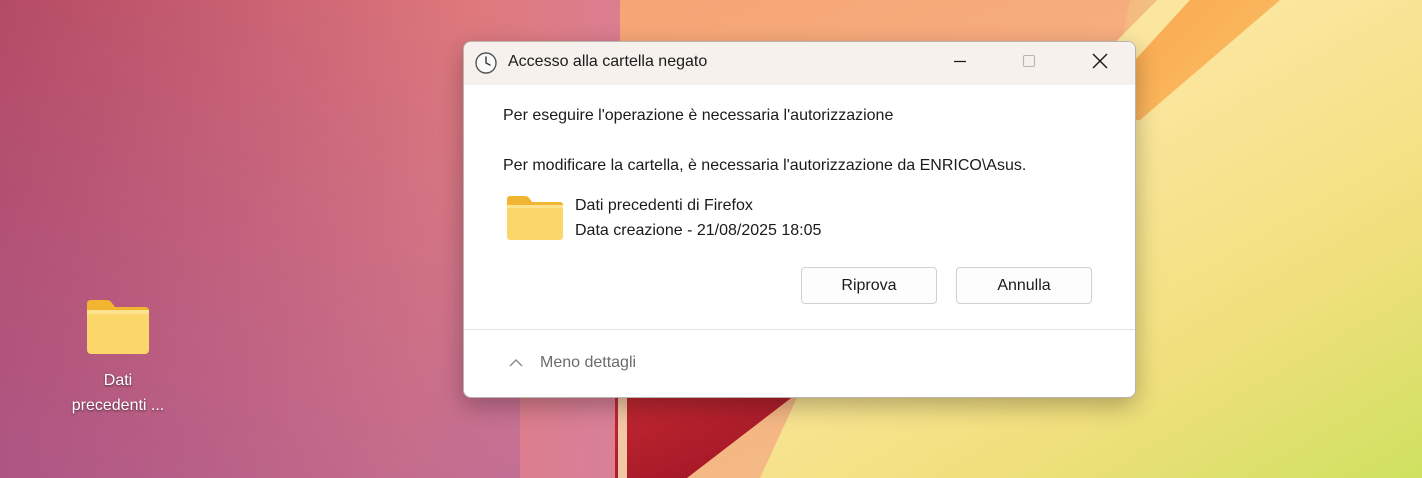 This screenshot has width=1422, height=478. Describe the element at coordinates (516, 361) in the screenshot. I see `chevron-up-icon` at that location.